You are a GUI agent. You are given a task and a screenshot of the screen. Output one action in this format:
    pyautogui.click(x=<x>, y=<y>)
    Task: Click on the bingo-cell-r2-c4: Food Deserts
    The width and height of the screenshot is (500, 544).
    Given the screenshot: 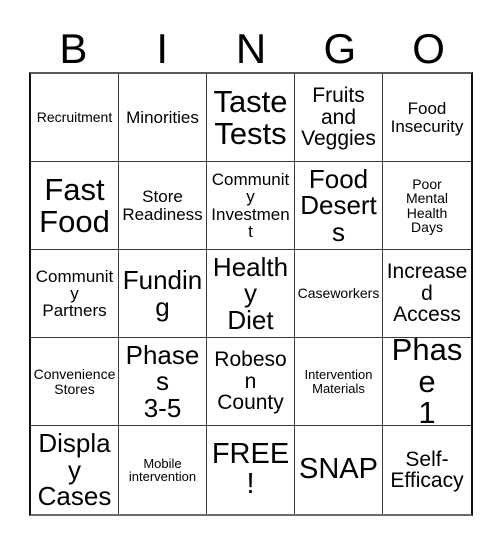 What is the action you would take?
    pyautogui.click(x=339, y=206)
    